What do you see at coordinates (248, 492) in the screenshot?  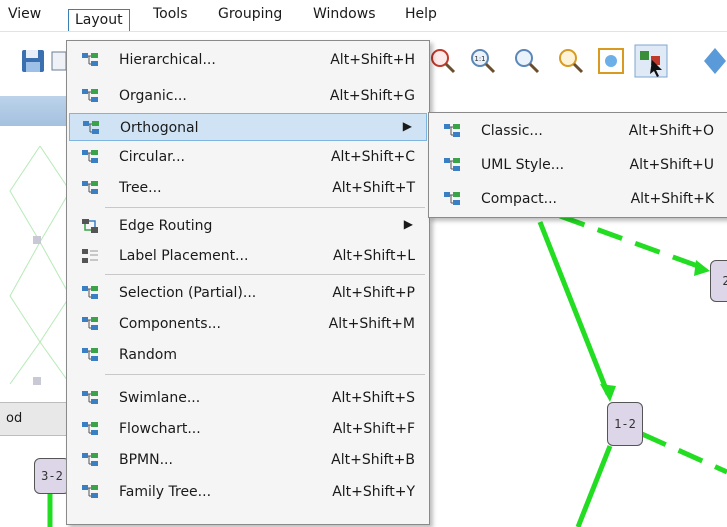 I see `menu-item-family-tree: Family Tree... Alt+Shift+Y` at bounding box center [248, 492].